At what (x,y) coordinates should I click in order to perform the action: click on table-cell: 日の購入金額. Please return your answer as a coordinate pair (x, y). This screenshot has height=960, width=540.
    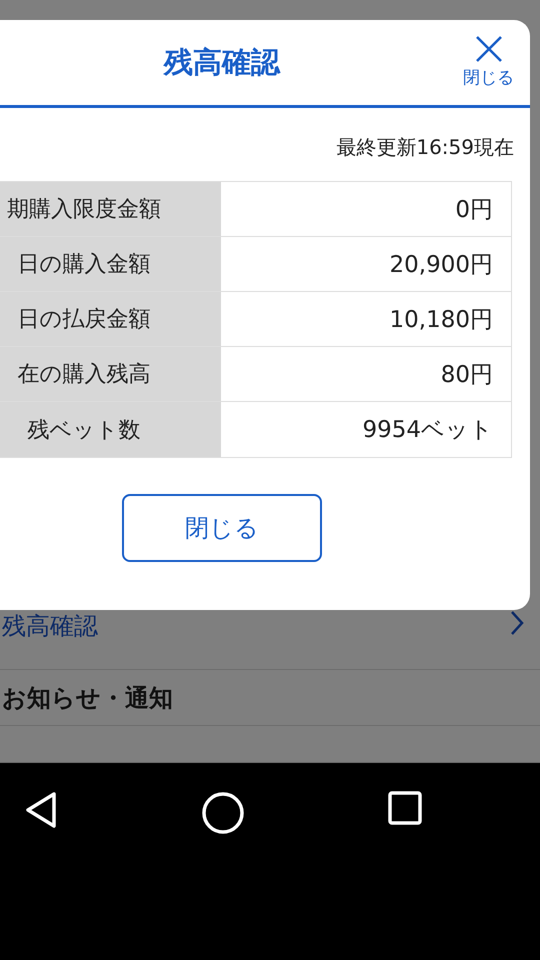
    Looking at the image, I should click on (111, 264).